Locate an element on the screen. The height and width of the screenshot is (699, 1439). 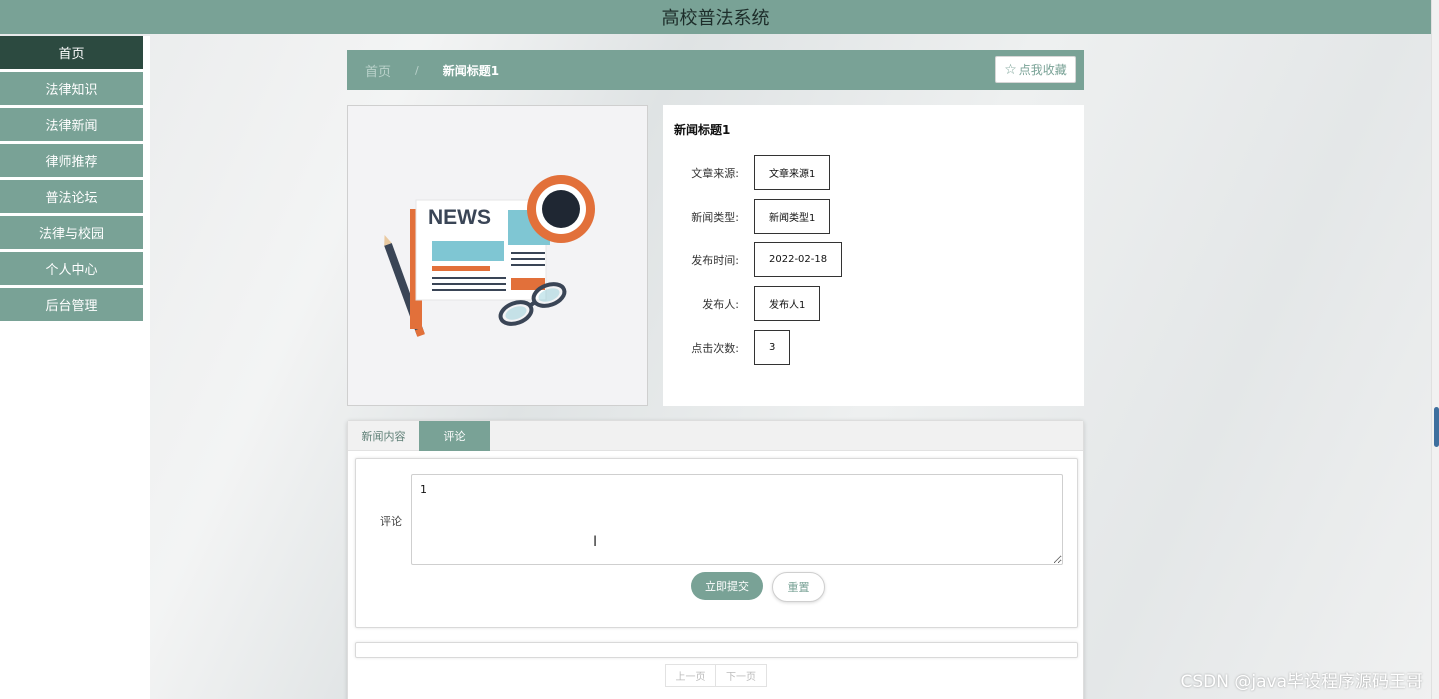
nav-item-home: 首页 is located at coordinates (71, 52).